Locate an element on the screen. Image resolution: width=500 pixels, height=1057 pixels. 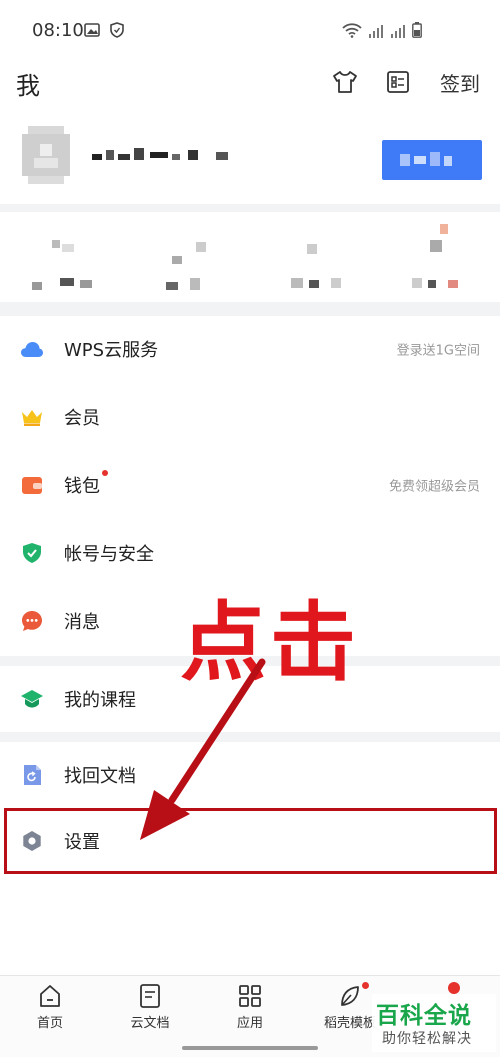
battery-icon is located at coordinates (417, 30).